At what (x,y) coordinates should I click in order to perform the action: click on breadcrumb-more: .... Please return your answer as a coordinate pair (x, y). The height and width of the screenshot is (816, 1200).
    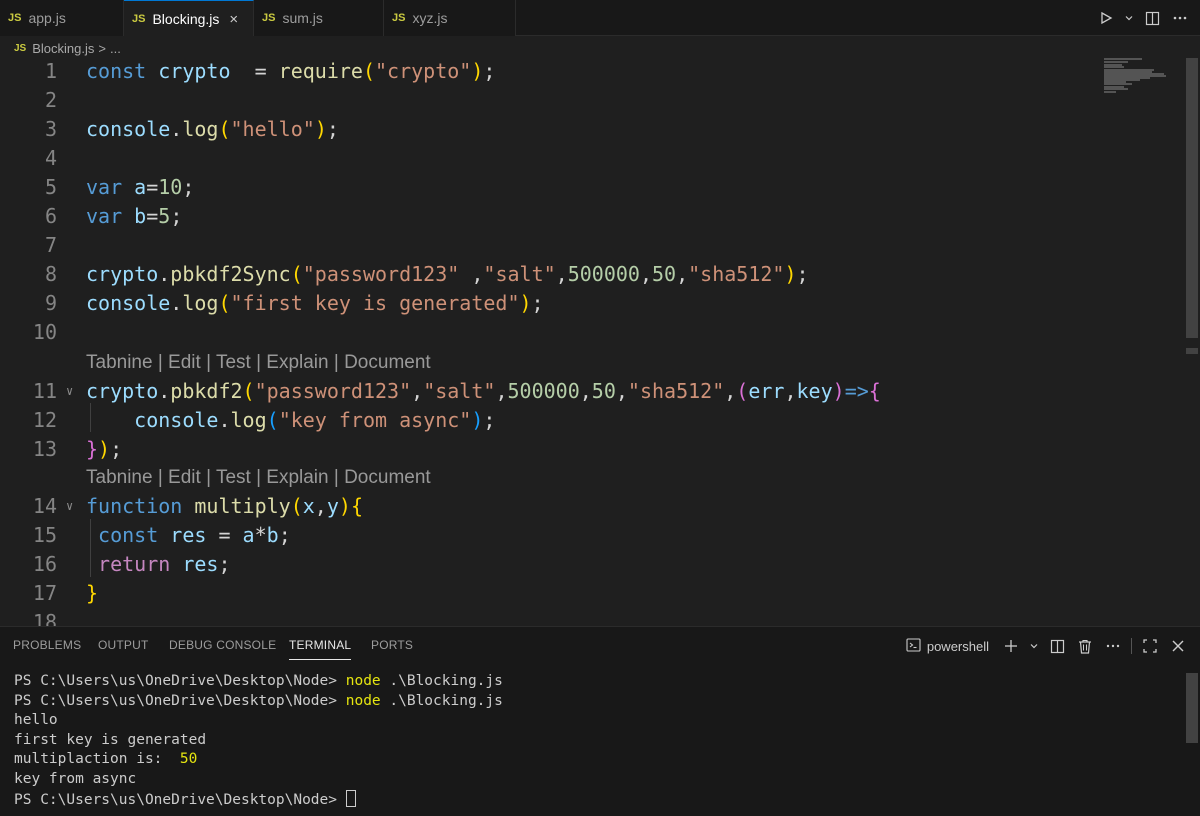
    Looking at the image, I should click on (115, 48).